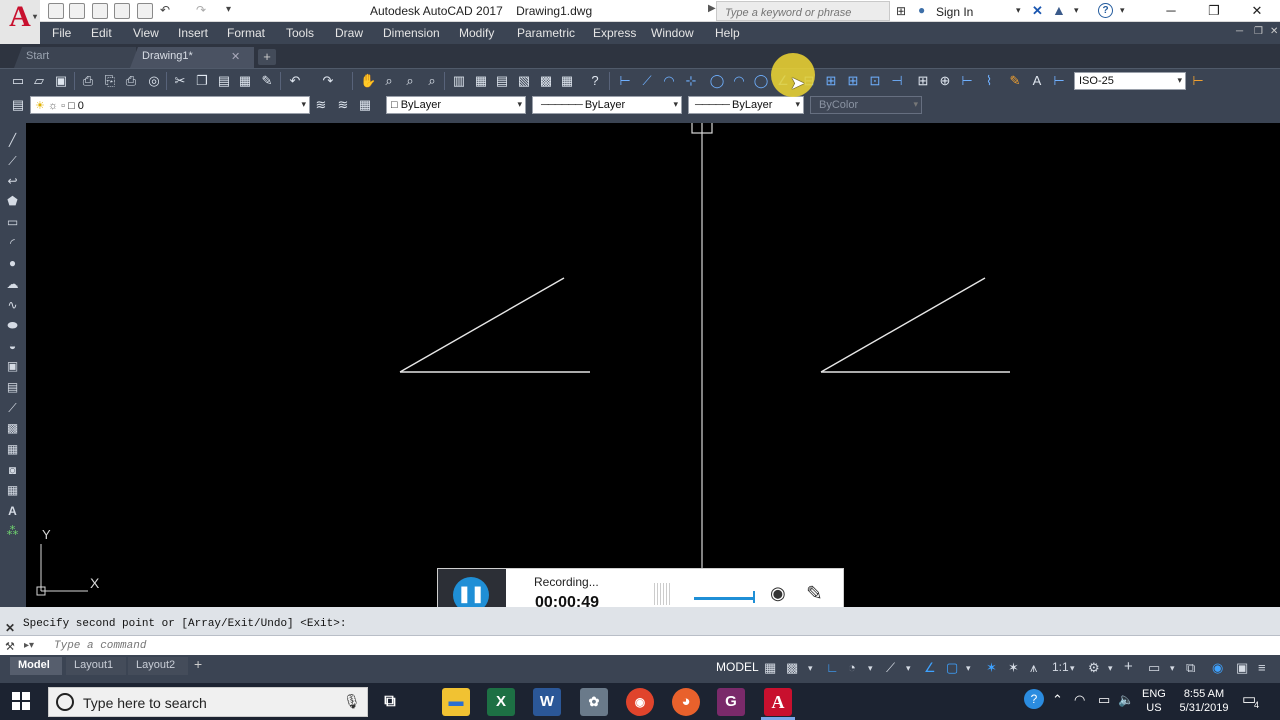 The image size is (1280, 720). Describe the element at coordinates (110, 81) in the screenshot. I see `plot-preview-icon: ⎘` at that location.